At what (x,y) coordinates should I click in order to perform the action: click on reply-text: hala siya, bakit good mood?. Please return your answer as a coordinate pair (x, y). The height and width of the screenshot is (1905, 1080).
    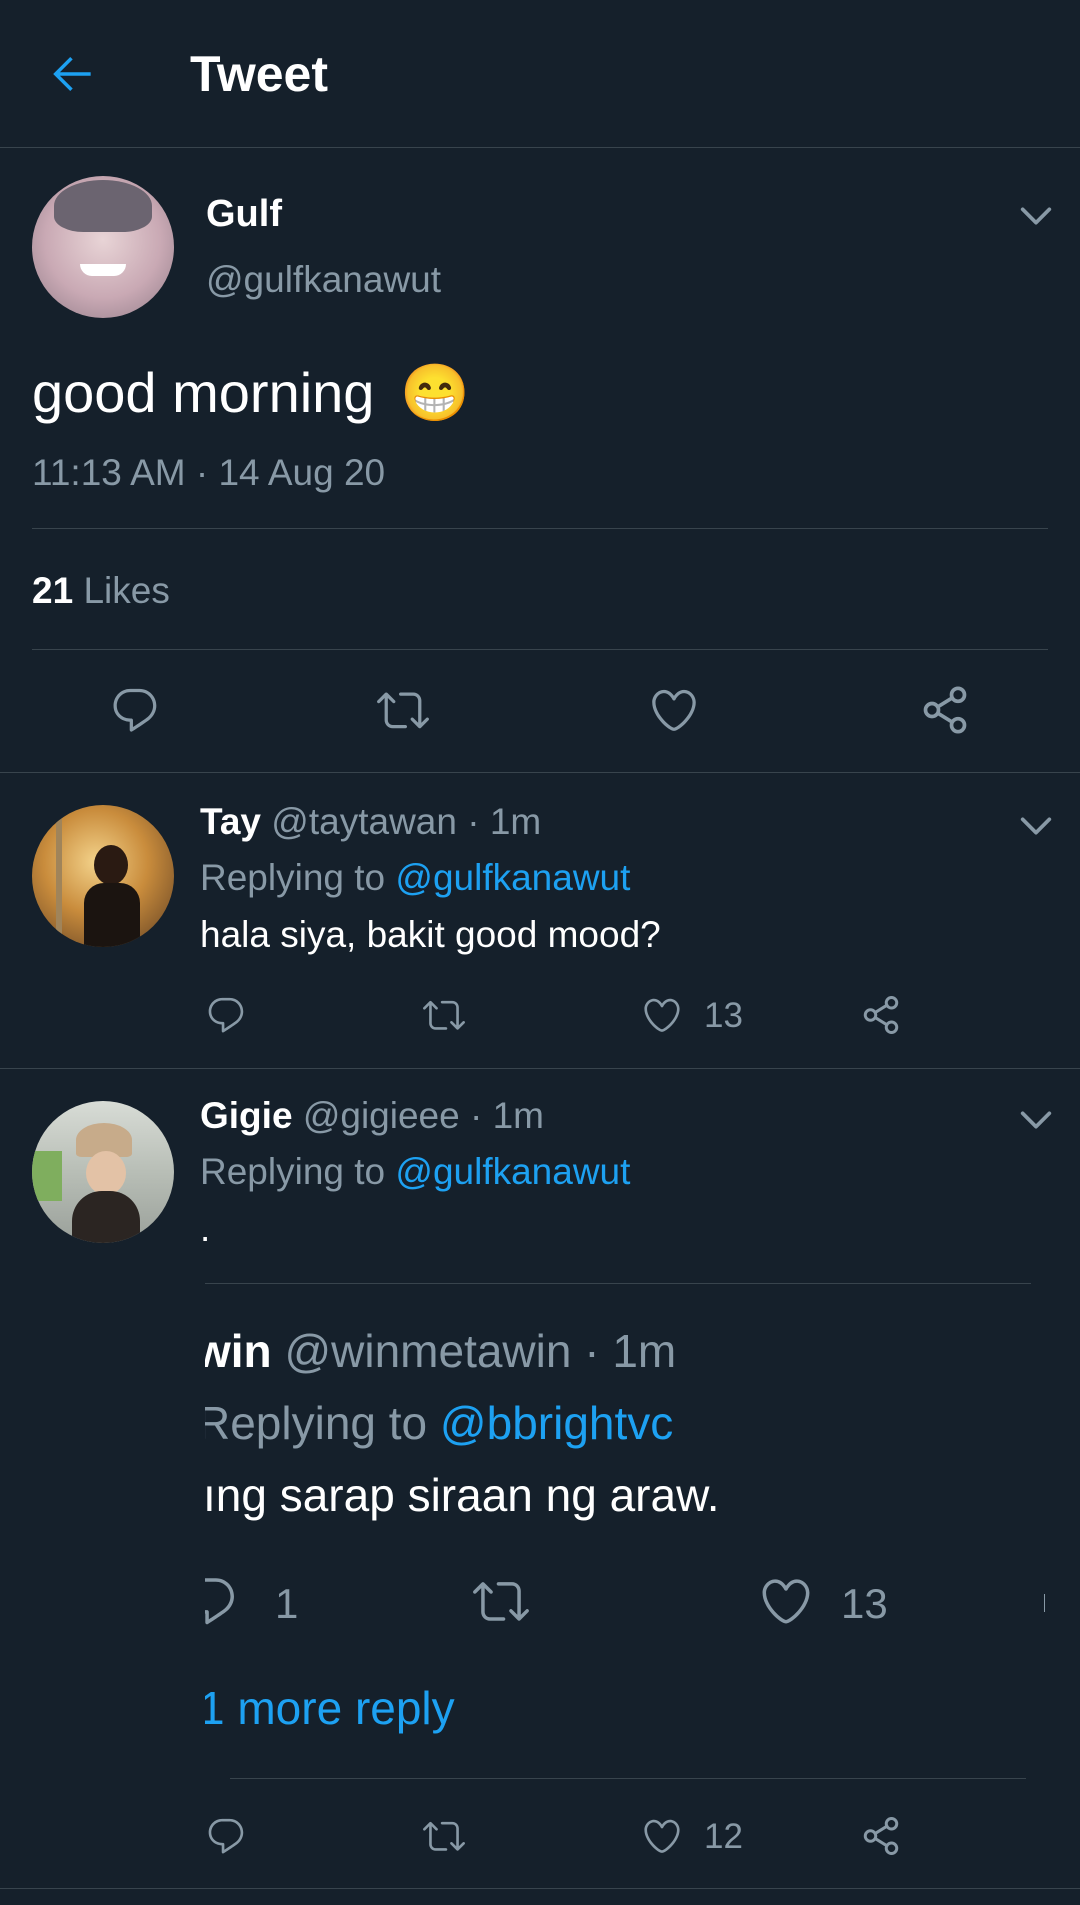
    Looking at the image, I should click on (430, 934).